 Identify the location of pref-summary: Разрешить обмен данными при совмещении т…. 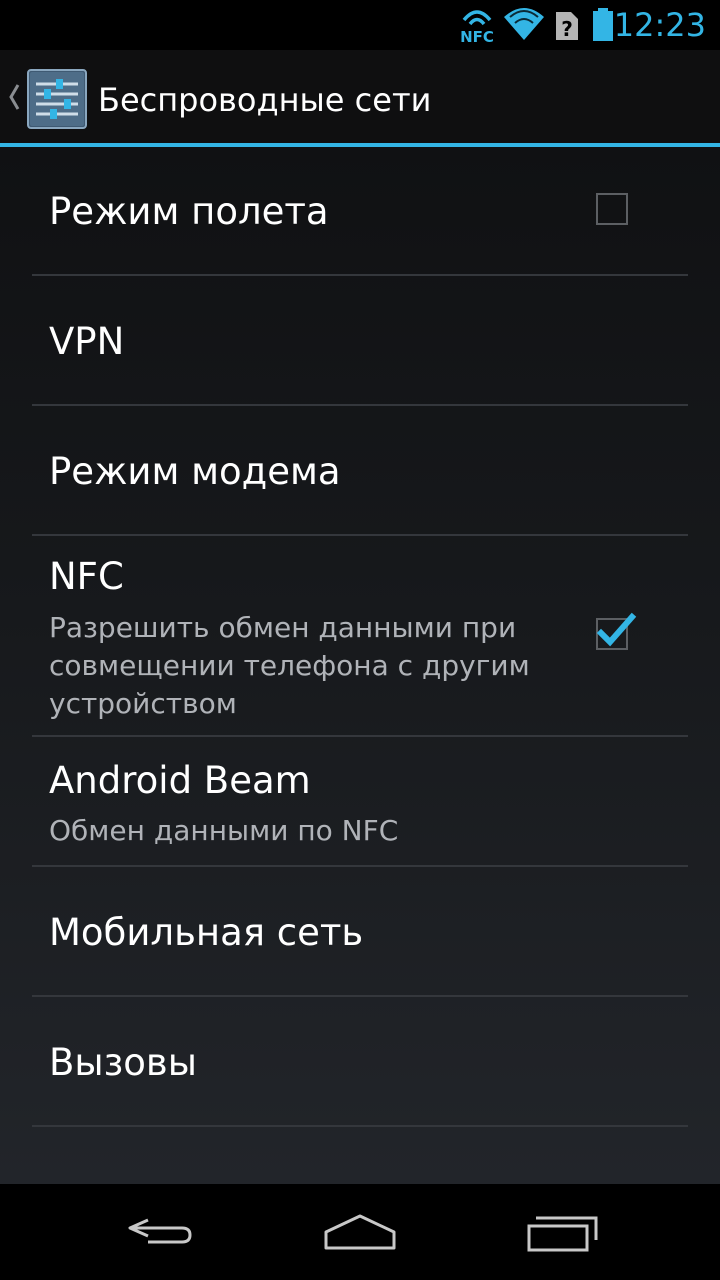
(289, 665).